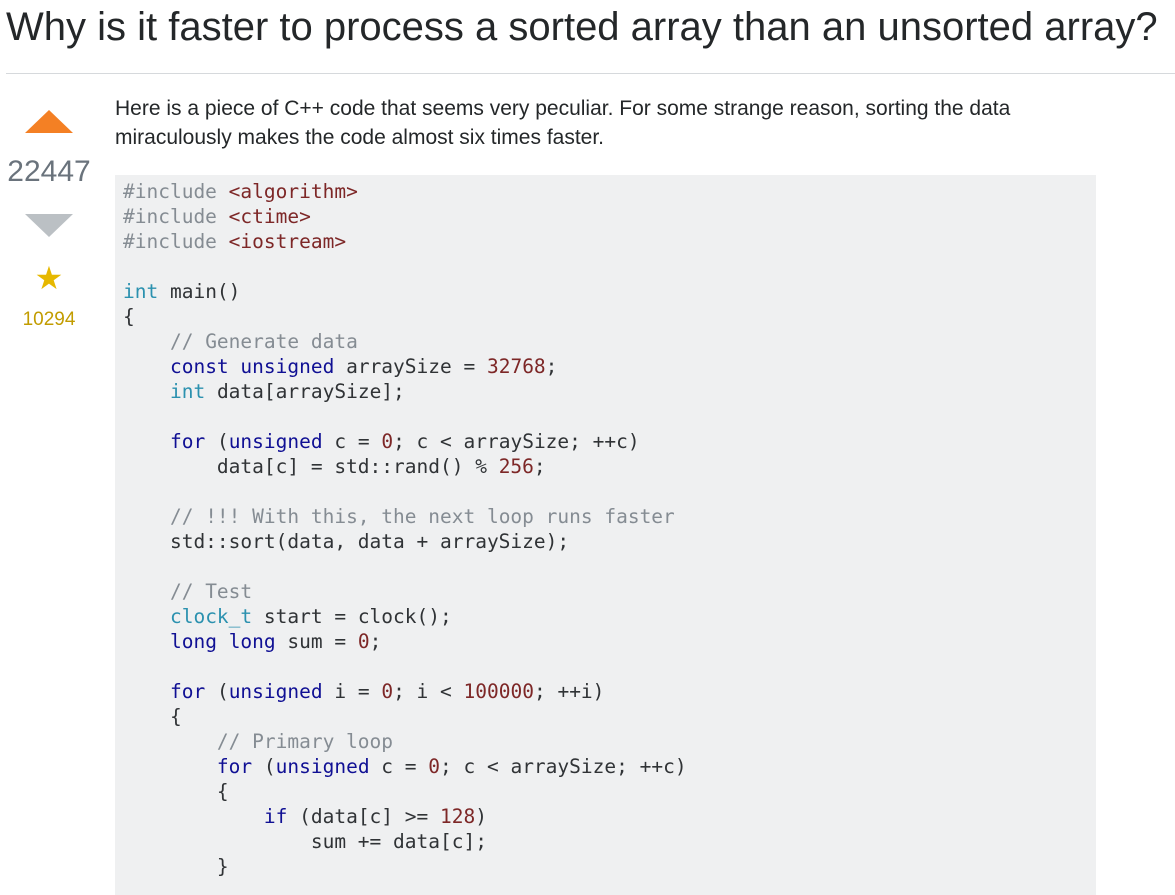 This screenshot has height=895, width=1175. Describe the element at coordinates (428, 691) in the screenshot. I see `code-token: ; i <` at that location.